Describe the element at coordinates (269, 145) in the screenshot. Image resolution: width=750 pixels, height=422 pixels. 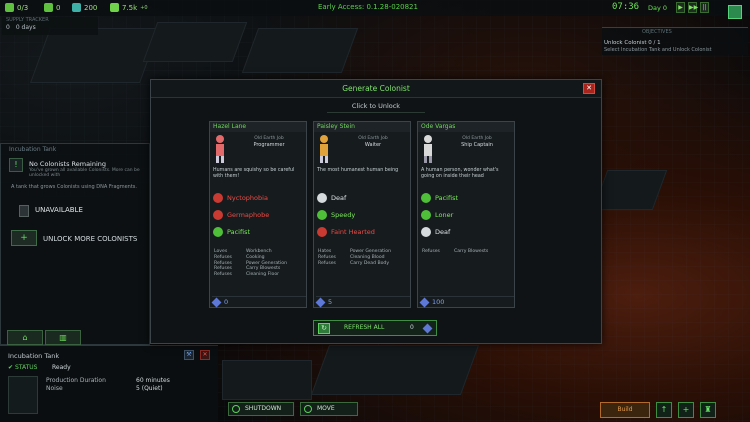
I see `job-title: Programmer` at that location.